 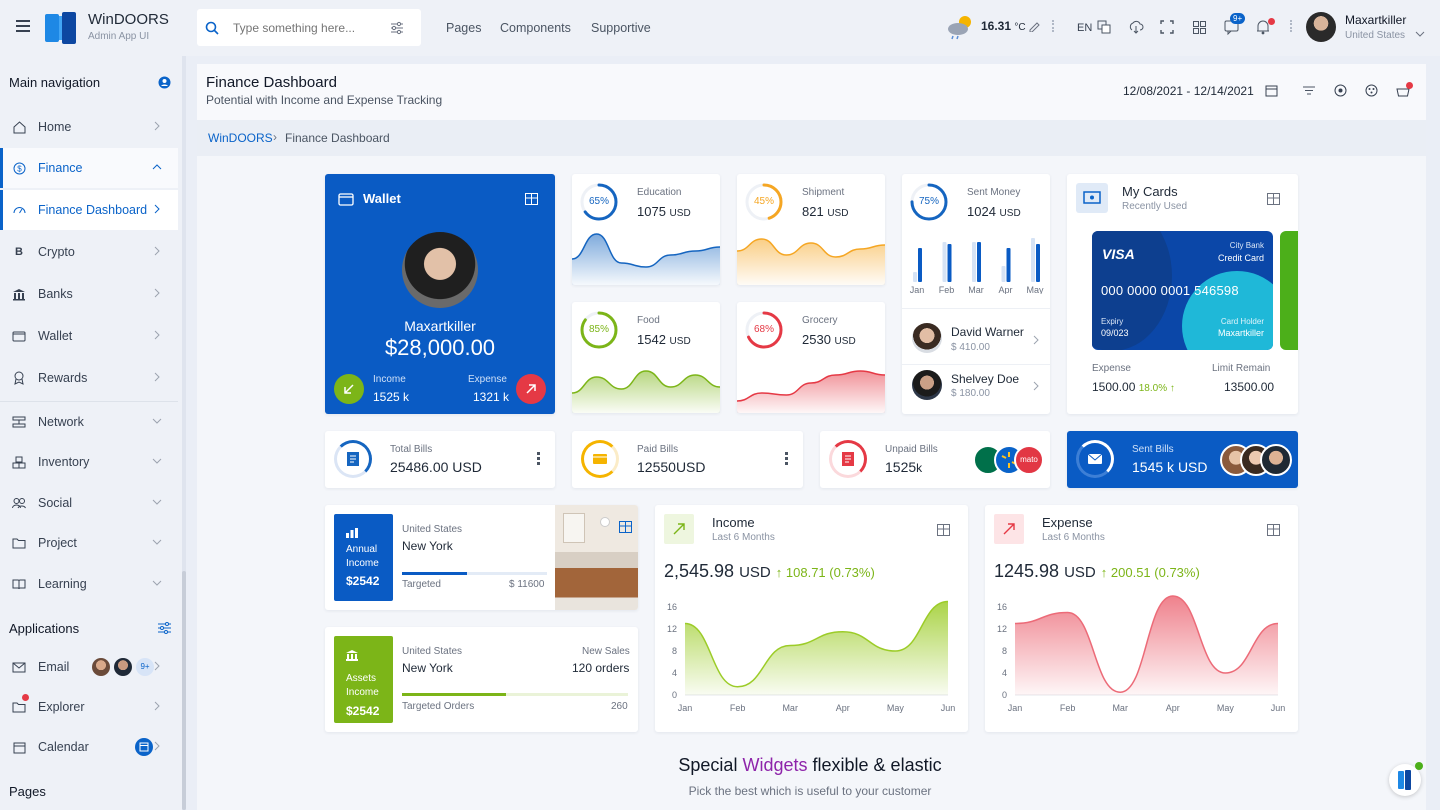 What do you see at coordinates (811, 262) in the screenshot?
I see `sparkline-fill` at bounding box center [811, 262].